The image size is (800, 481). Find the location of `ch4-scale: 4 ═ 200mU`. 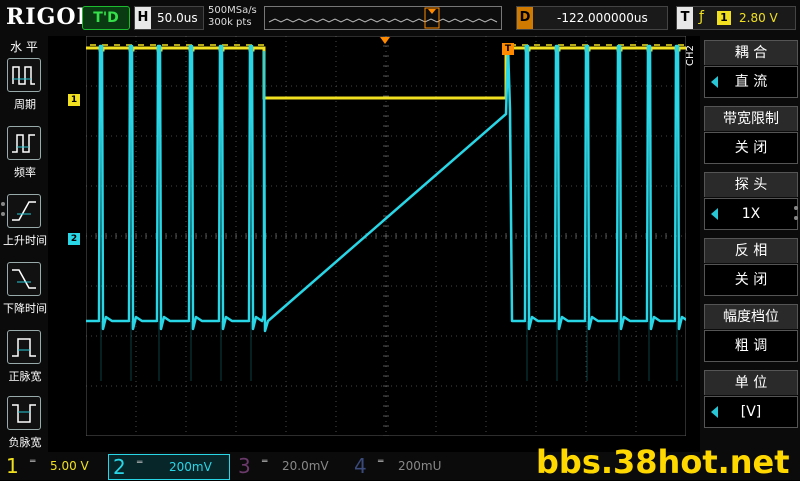

ch4-scale: 4 ═ 200mU is located at coordinates (405, 466).